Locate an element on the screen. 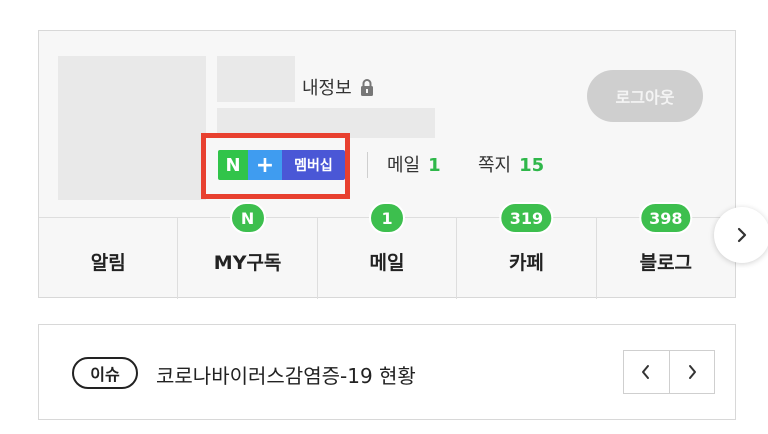  chevron-left-icon is located at coordinates (646, 372).